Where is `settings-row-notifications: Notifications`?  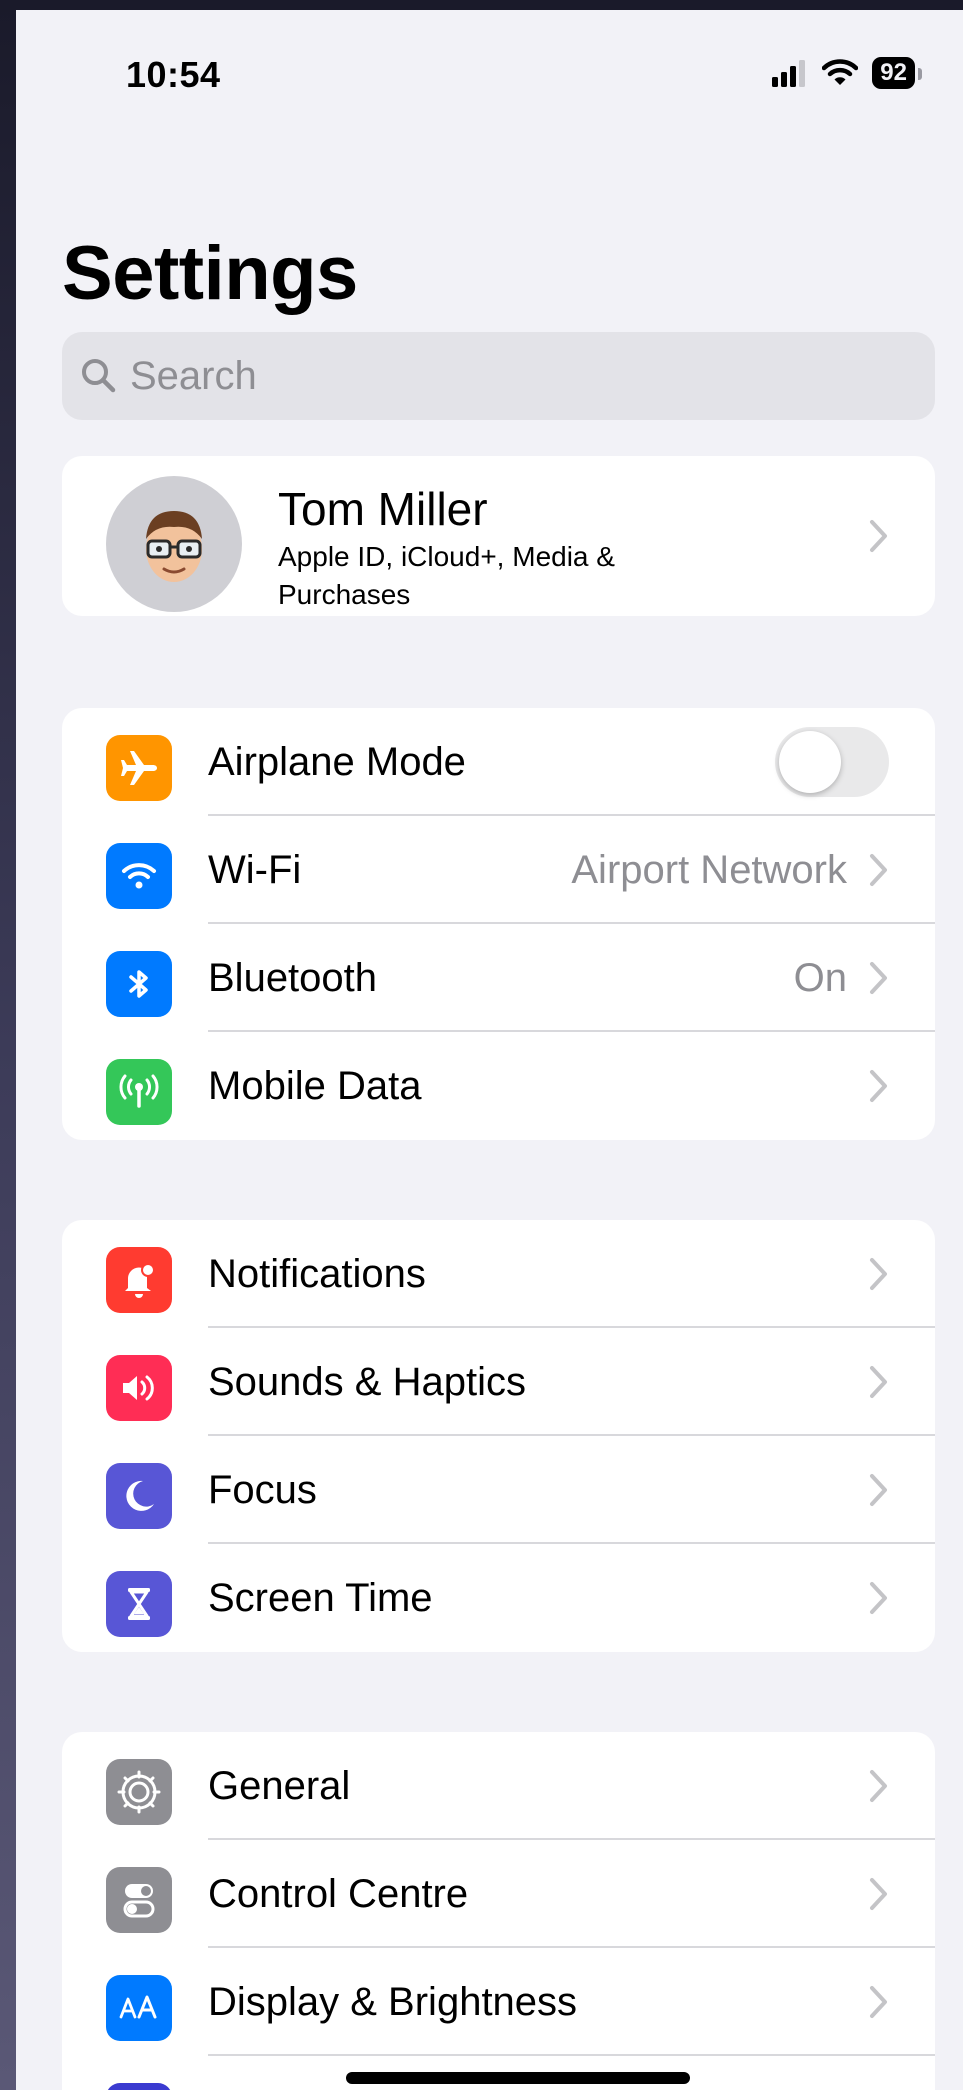
settings-row-notifications: Notifications is located at coordinates (498, 1274).